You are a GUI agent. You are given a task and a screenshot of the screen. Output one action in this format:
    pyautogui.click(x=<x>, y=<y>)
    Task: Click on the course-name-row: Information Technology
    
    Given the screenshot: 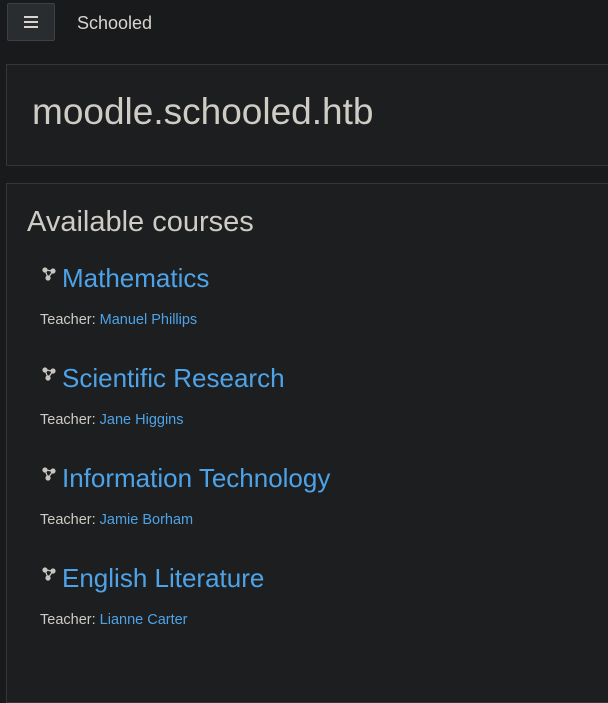 What is the action you would take?
    pyautogui.click(x=320, y=478)
    